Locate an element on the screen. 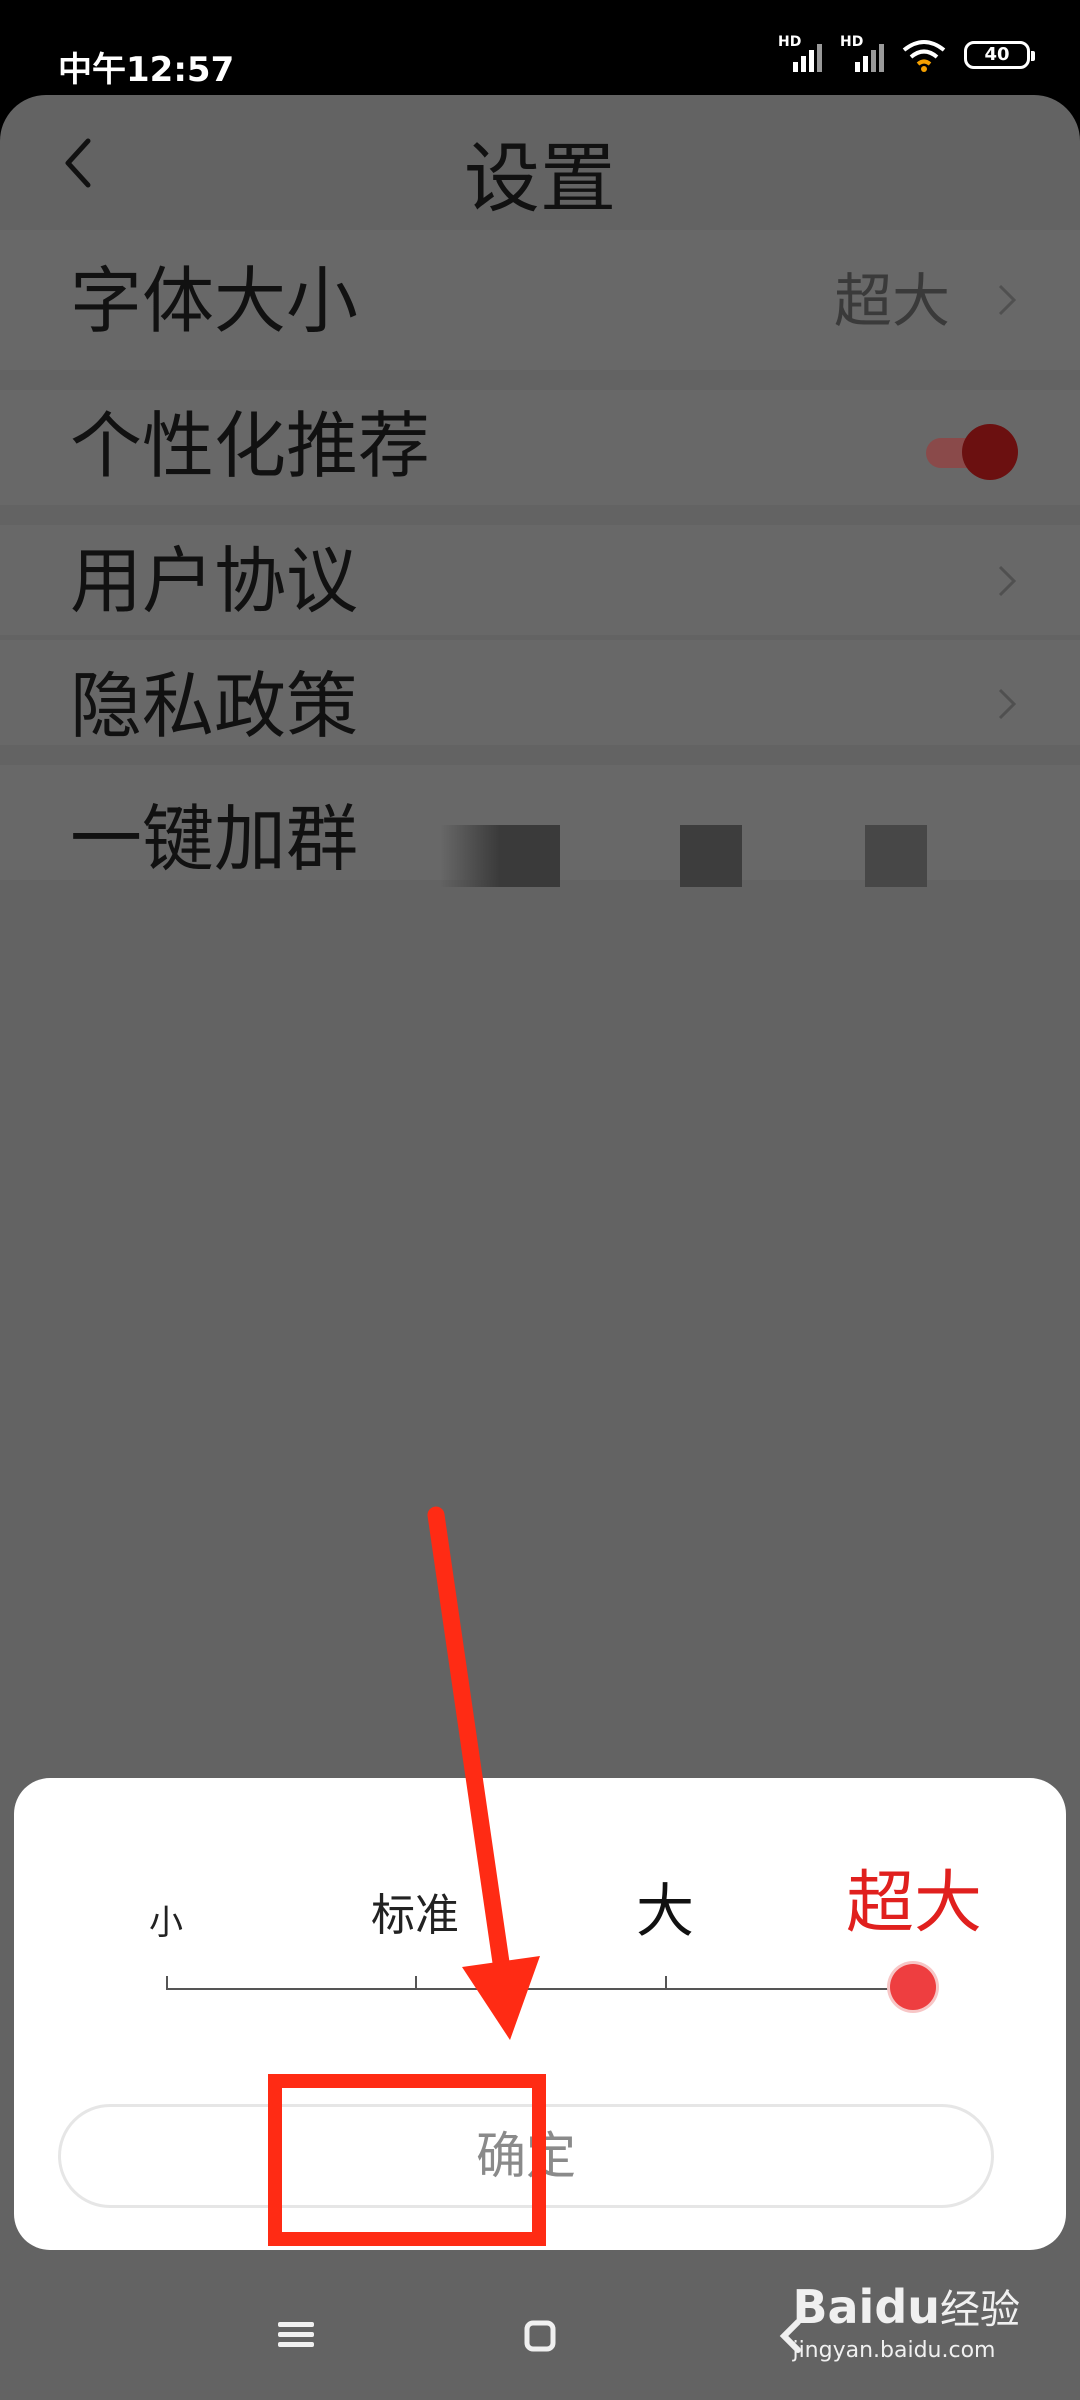  system-nav-bar: Baidu经验 jingyan.baidu.com is located at coordinates (540, 2325).